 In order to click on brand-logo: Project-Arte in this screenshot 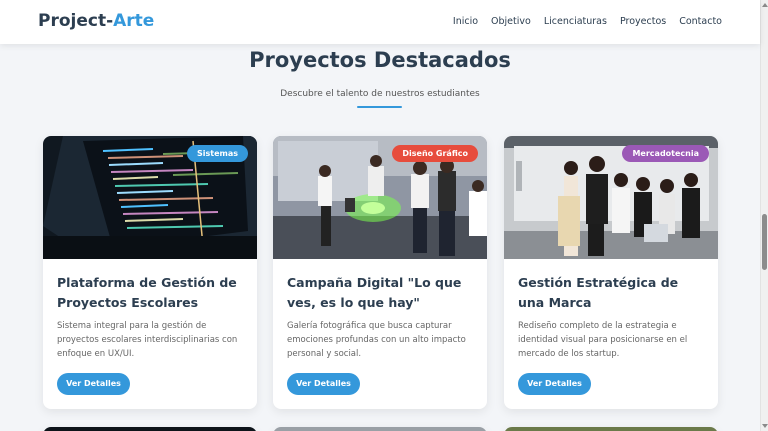, I will do `click(96, 21)`.